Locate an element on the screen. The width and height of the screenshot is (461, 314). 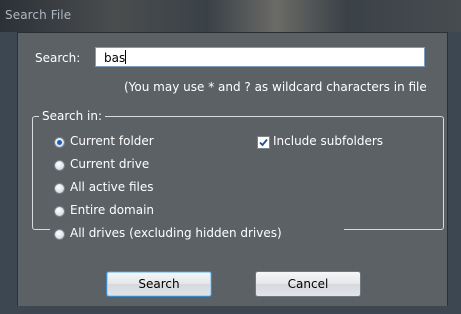
checkmark-icon is located at coordinates (263, 142).